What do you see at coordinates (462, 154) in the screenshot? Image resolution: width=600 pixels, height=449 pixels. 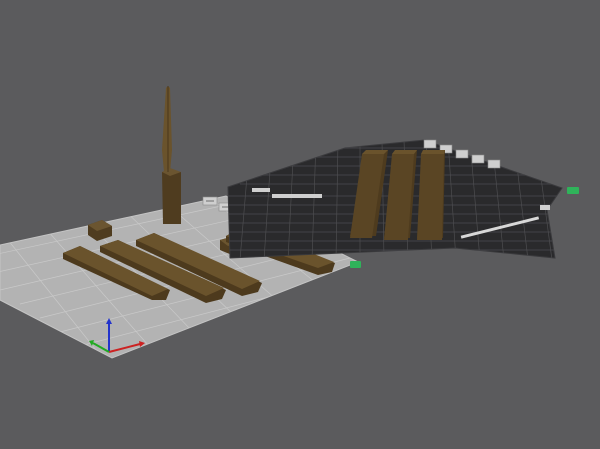 I see `plate-lock-icon` at bounding box center [462, 154].